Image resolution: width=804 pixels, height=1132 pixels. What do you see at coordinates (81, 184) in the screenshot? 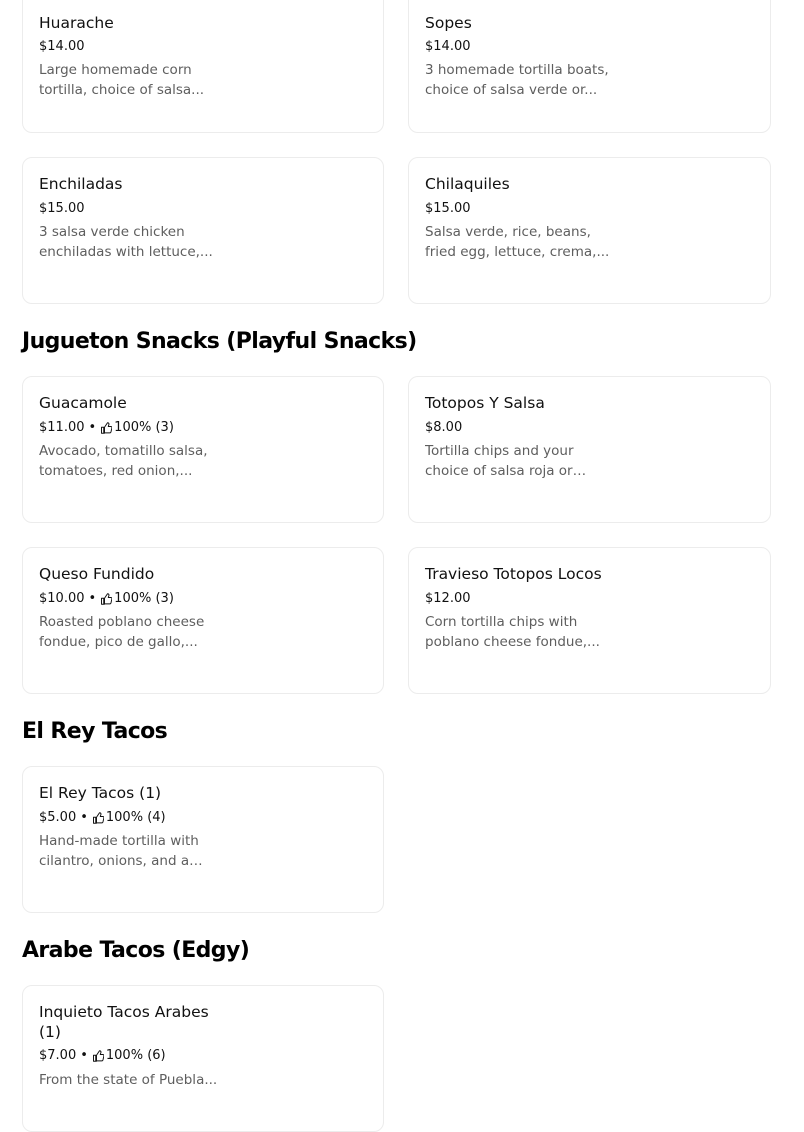
I see `item-name: Enchiladas` at bounding box center [81, 184].